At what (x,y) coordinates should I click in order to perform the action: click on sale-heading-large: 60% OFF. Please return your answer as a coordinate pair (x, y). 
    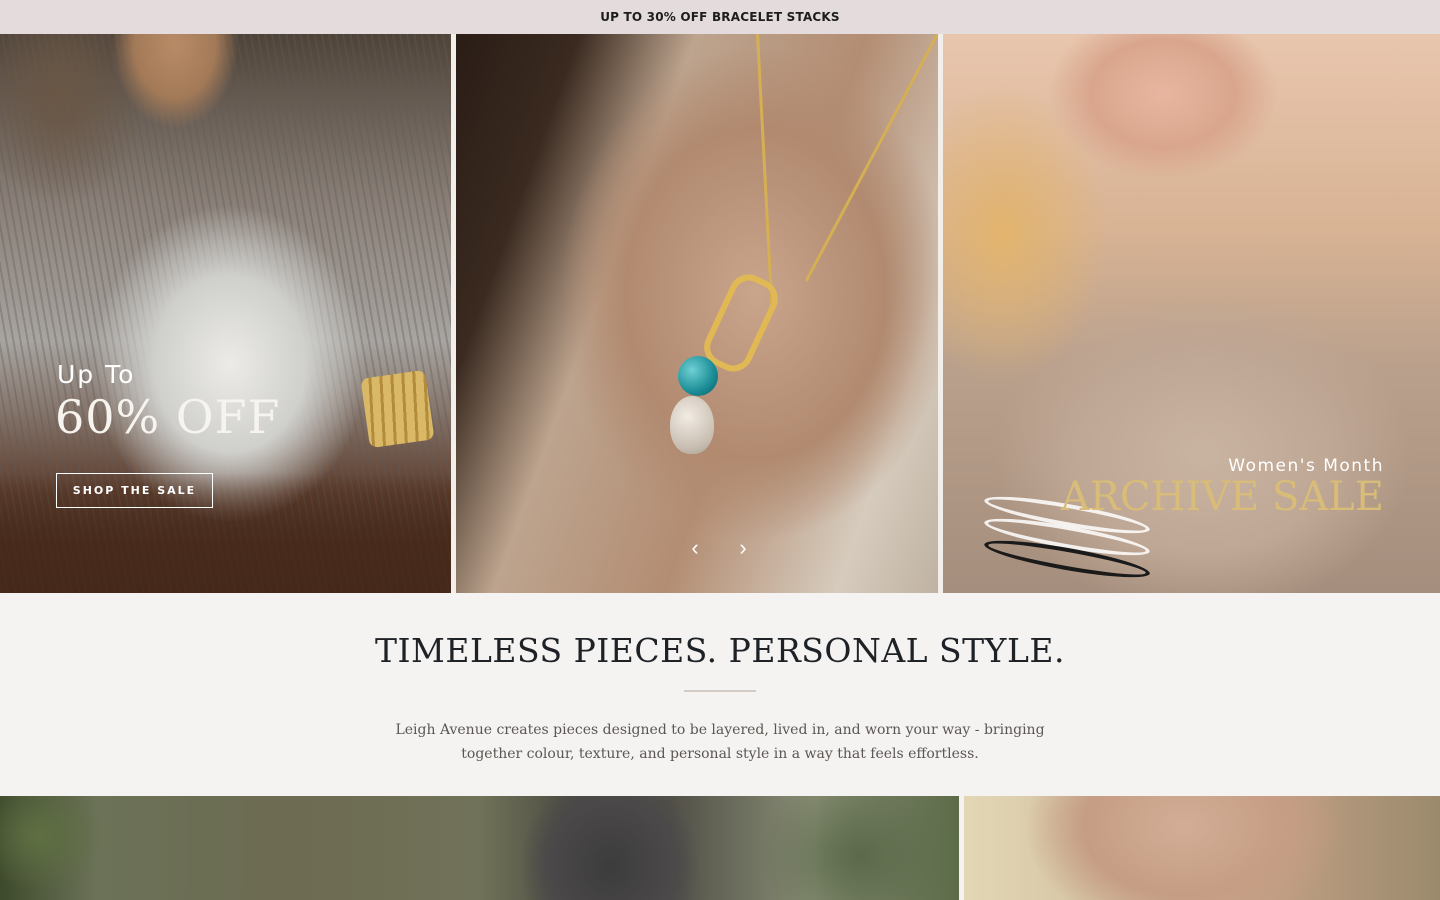
    Looking at the image, I should click on (168, 417).